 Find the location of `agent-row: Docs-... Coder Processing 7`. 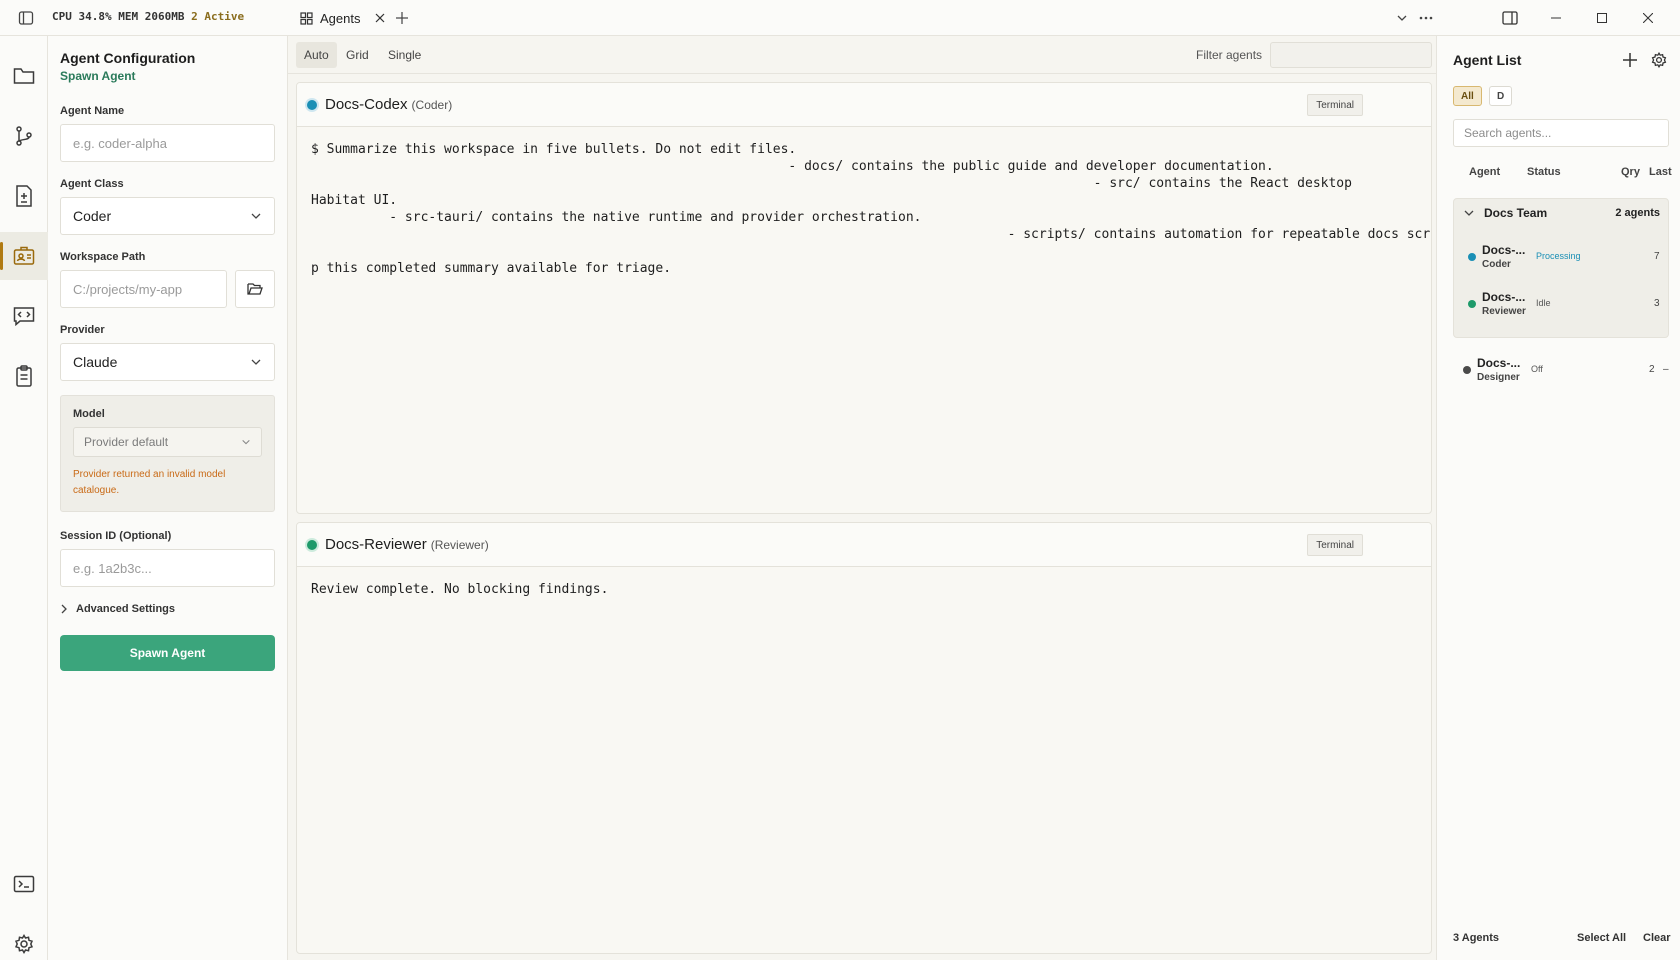

agent-row: Docs-... Coder Processing 7 is located at coordinates (1566, 259).